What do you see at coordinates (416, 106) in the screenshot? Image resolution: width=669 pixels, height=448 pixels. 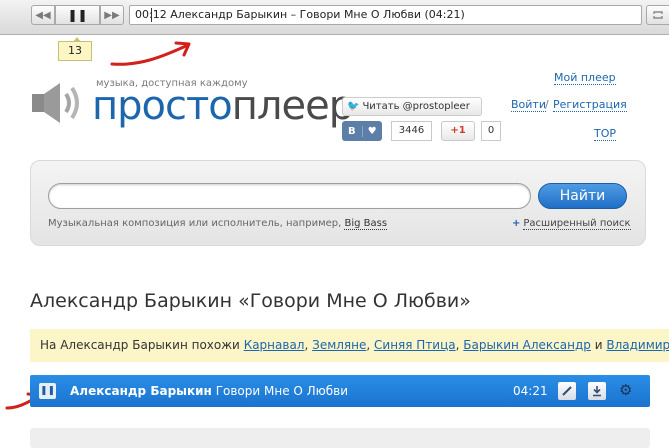 I see `twitter-follow-label: Читать @prostopleer` at bounding box center [416, 106].